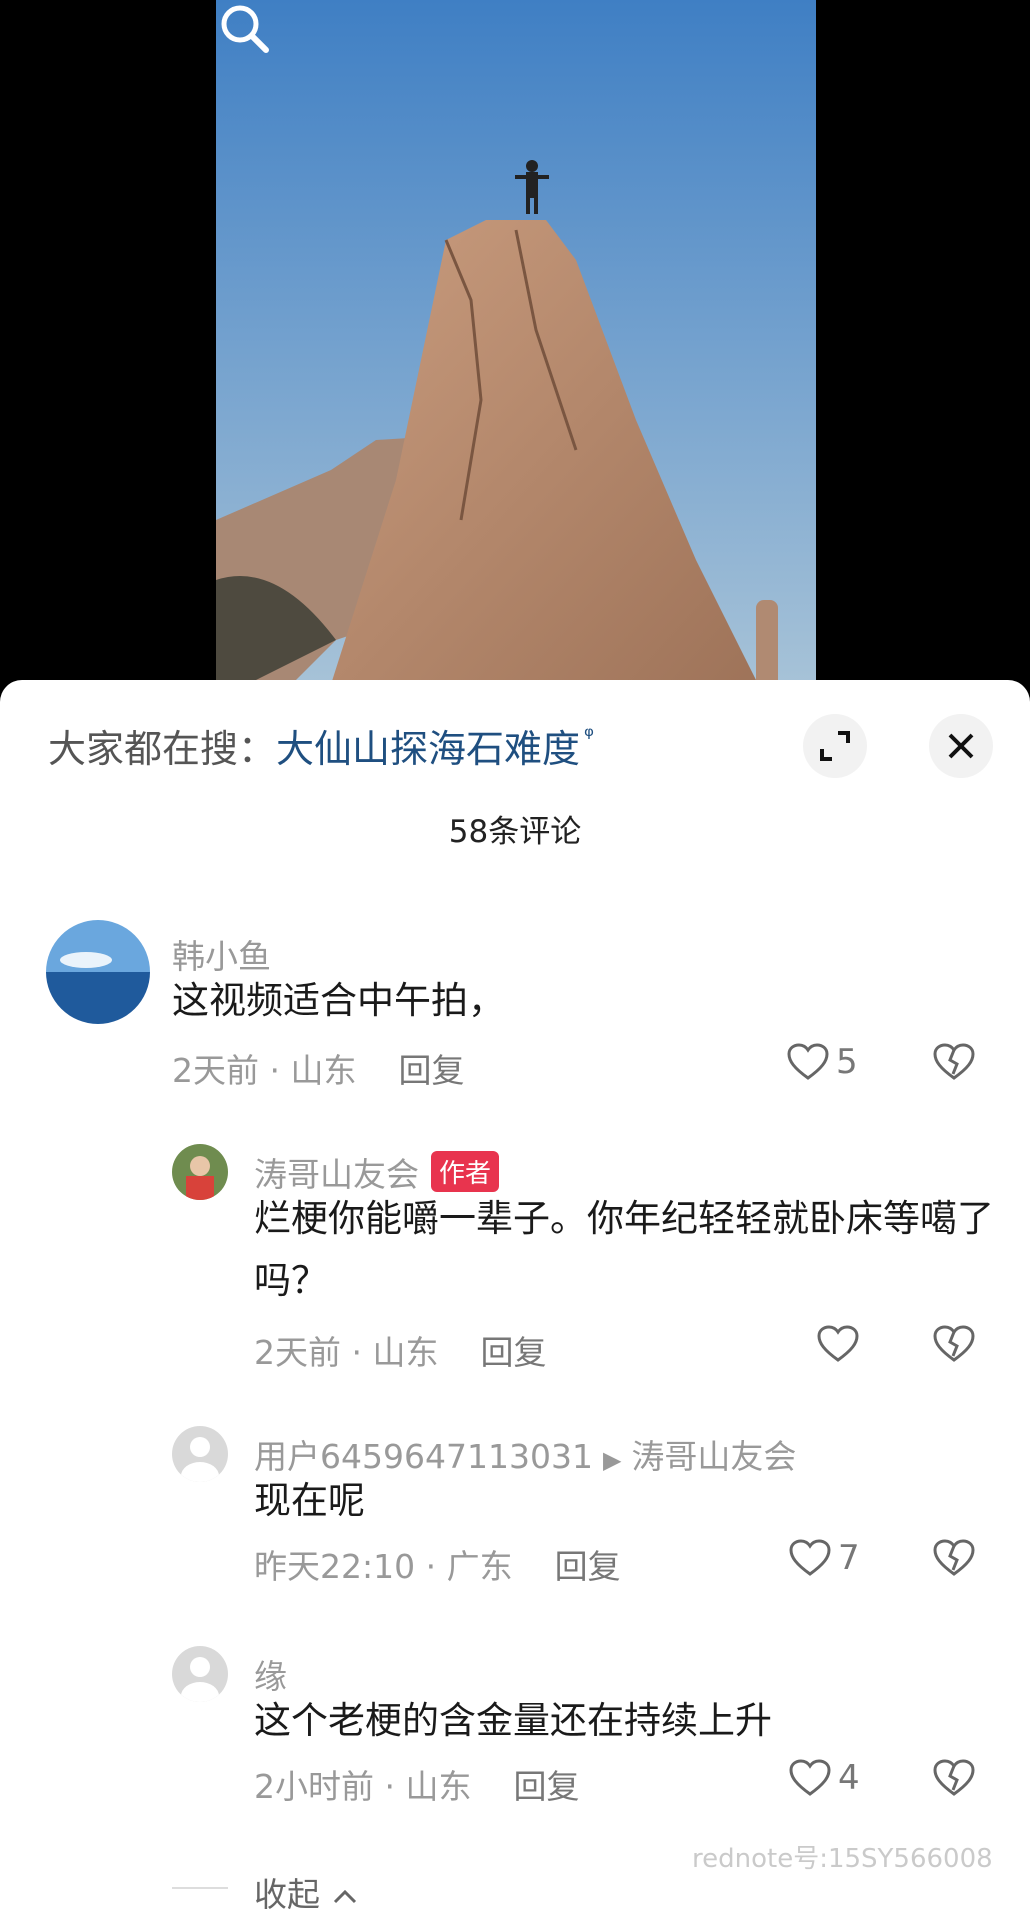 Image resolution: width=1030 pixels, height=1920 pixels. Describe the element at coordinates (309, 1500) in the screenshot. I see `comment-text: 现在呢` at that location.